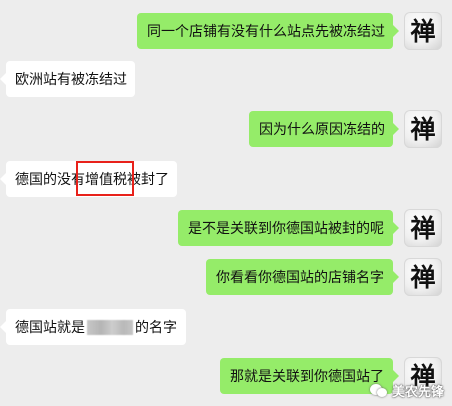 This screenshot has height=406, width=452. I want to click on watermark: 美农先锋, so click(406, 390).